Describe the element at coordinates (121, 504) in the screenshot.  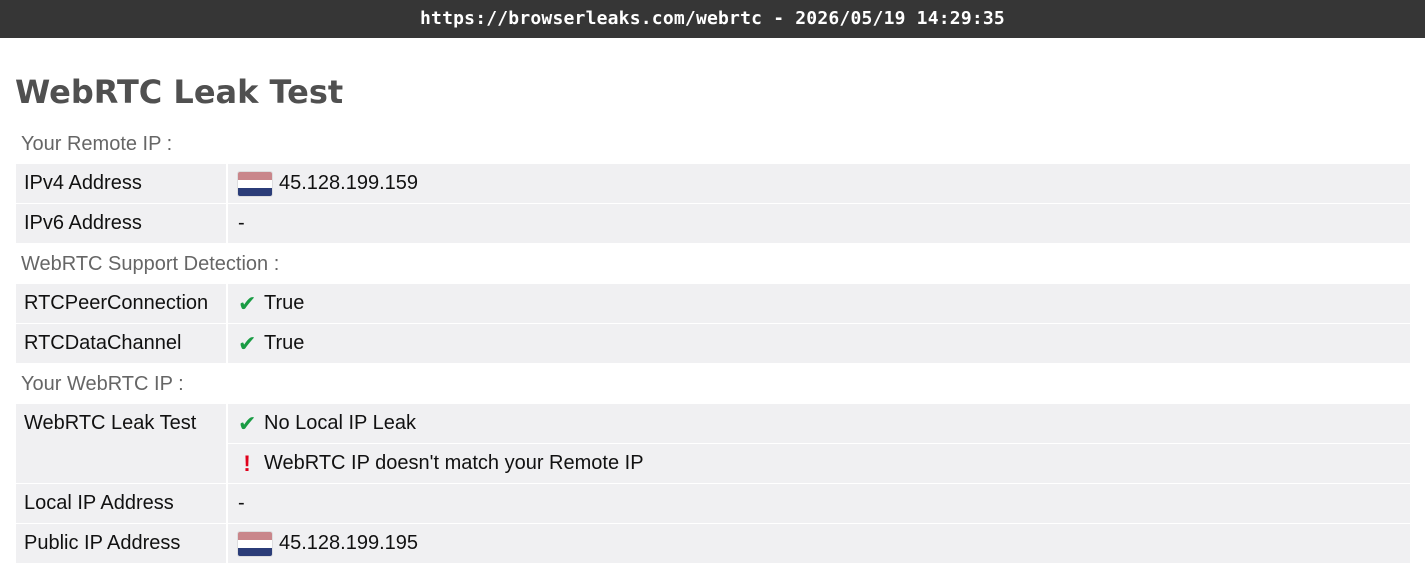
I see `local-ip-label: Local IP Address` at that location.